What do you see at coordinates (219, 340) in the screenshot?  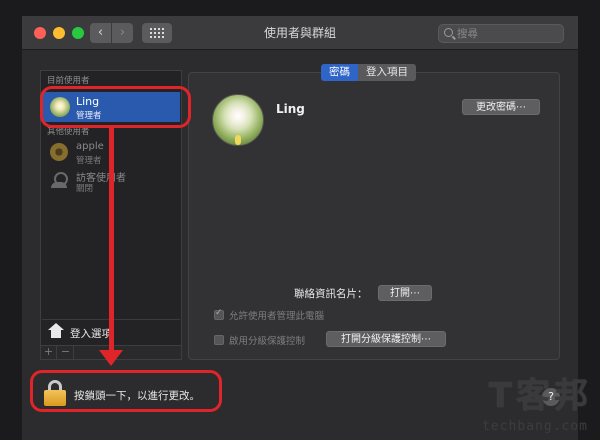 I see `parental-control-checkbox` at bounding box center [219, 340].